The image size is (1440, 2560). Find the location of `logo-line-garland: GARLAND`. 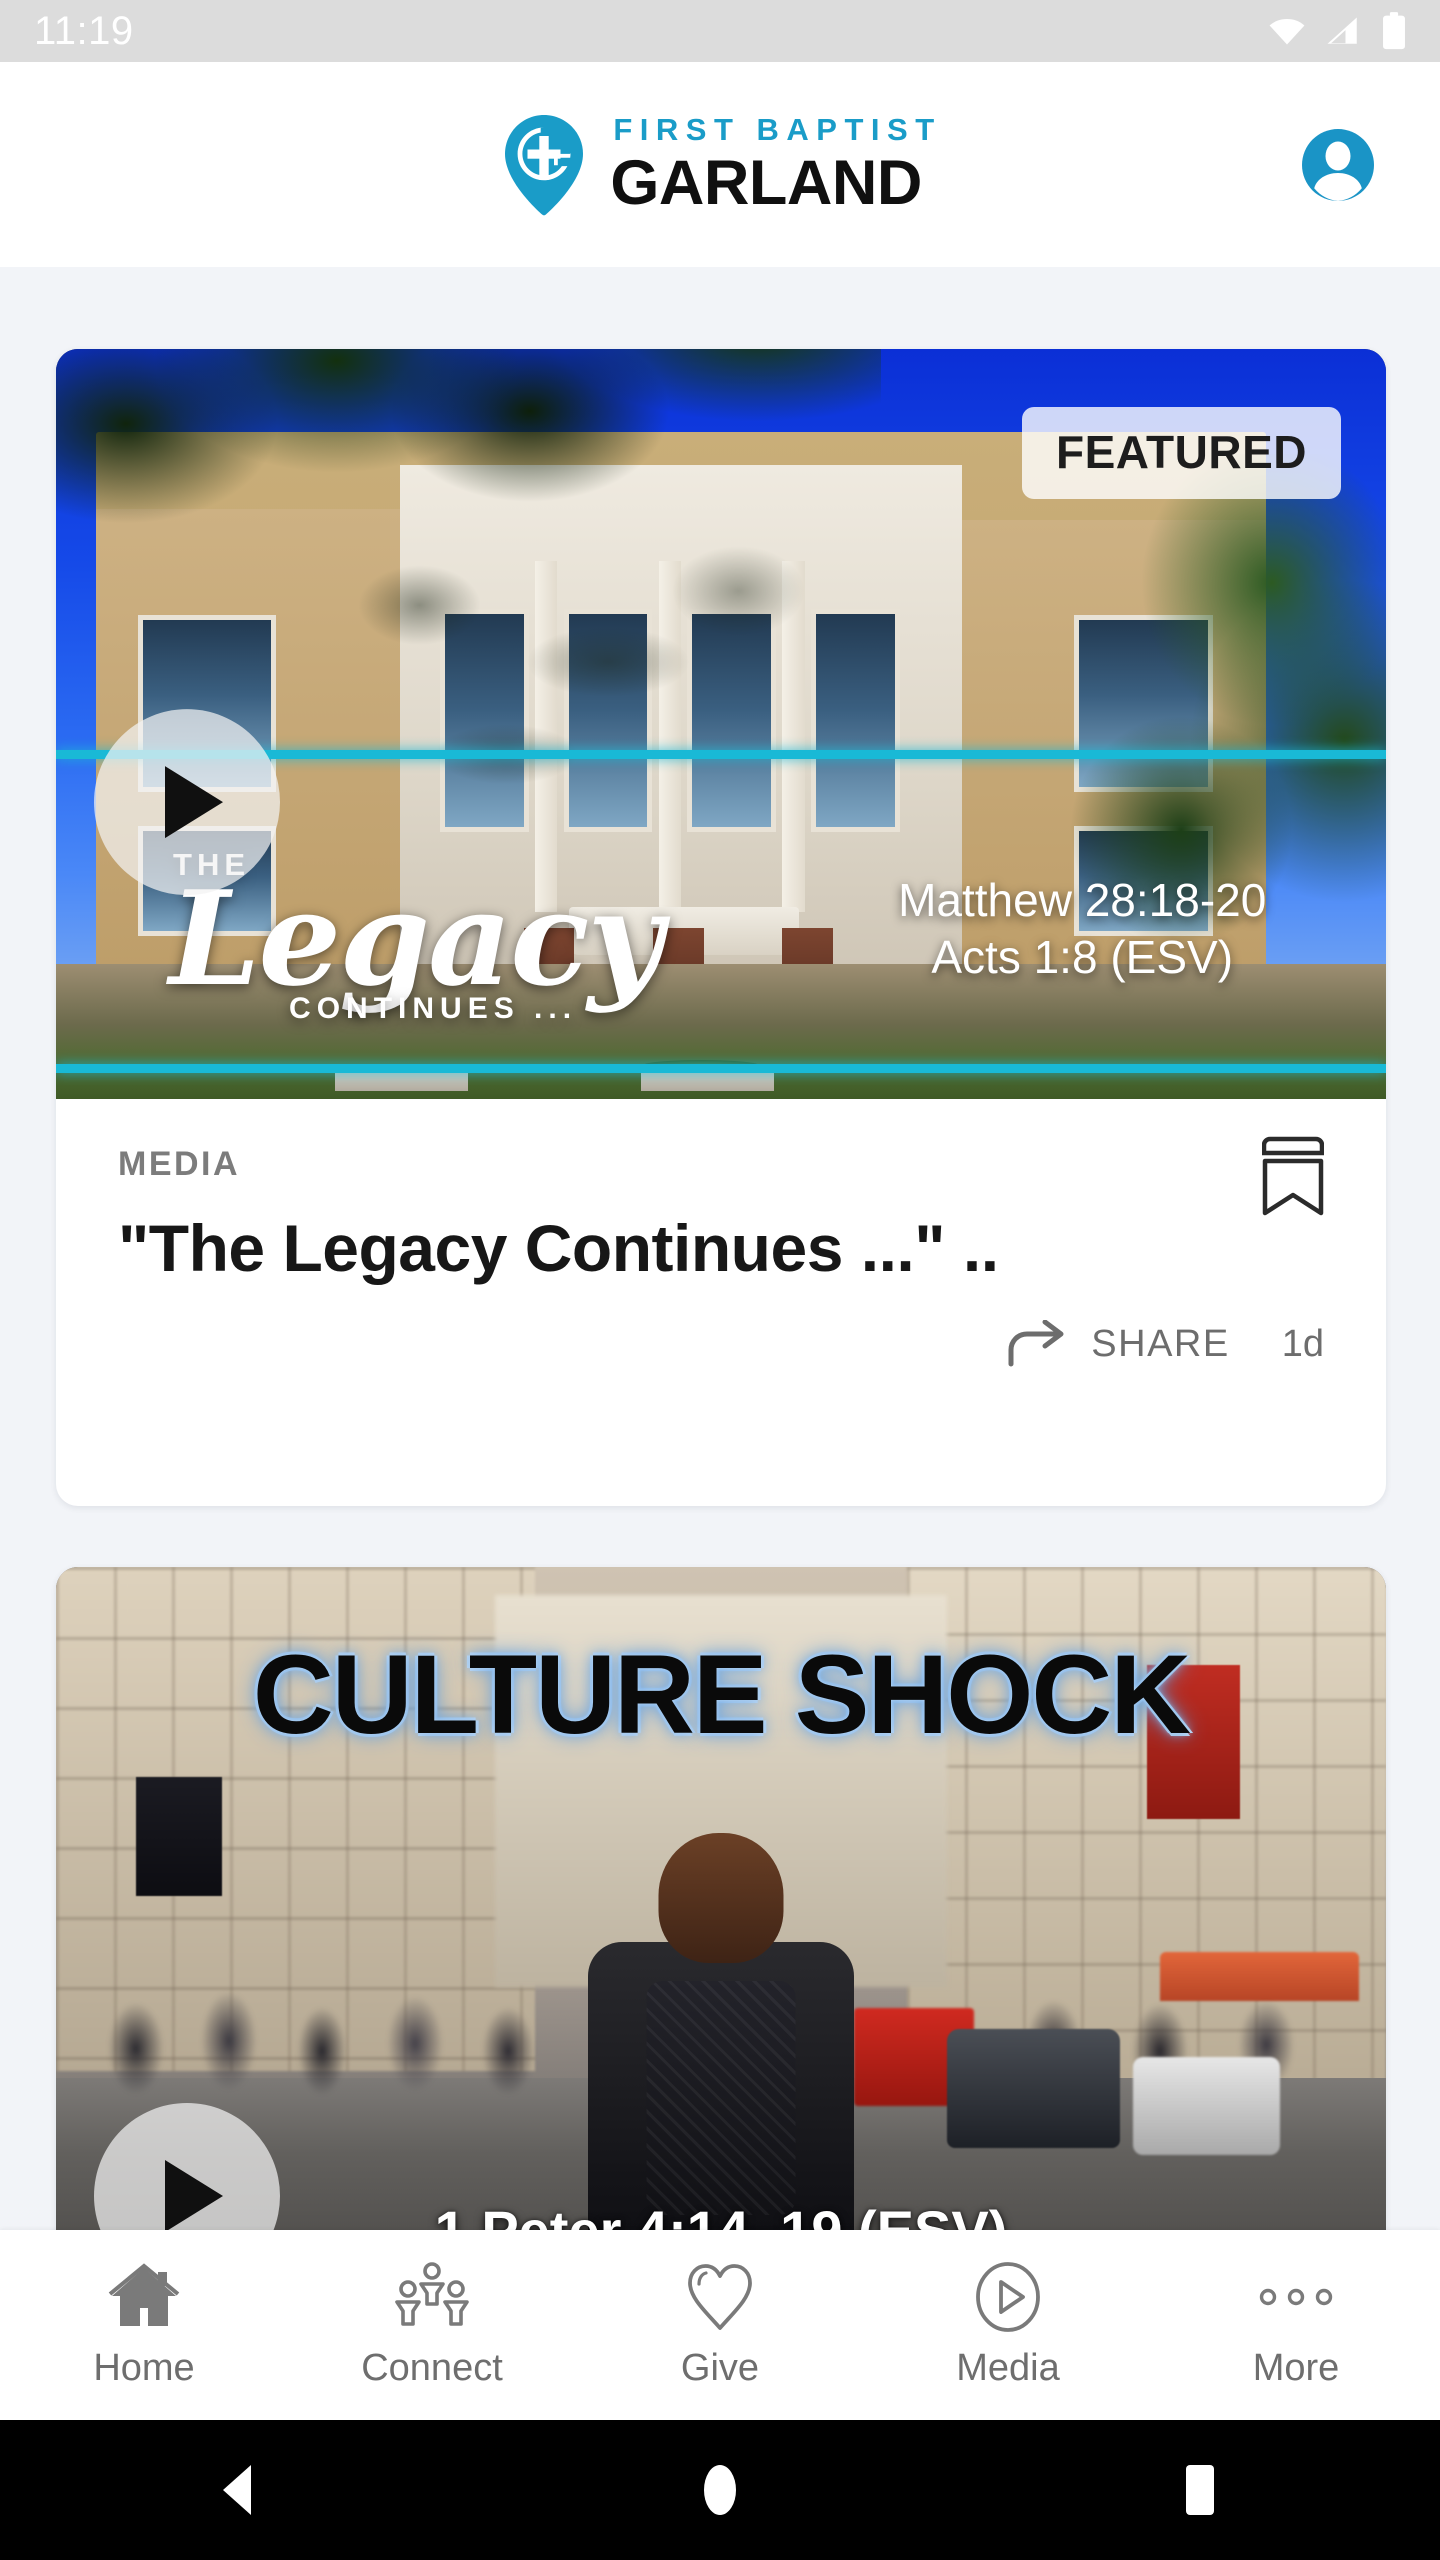

logo-line-garland: GARLAND is located at coordinates (766, 183).